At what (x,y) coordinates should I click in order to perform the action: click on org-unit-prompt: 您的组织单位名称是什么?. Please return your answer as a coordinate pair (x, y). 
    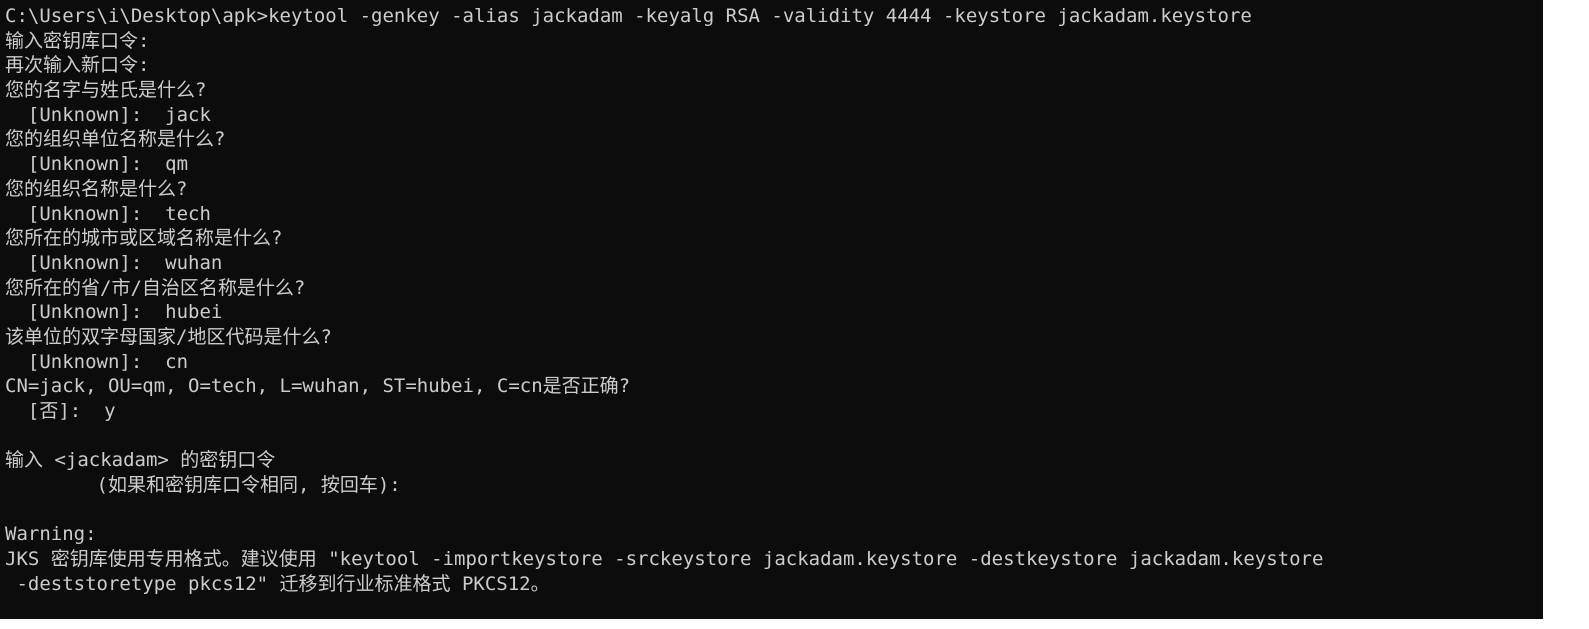
    Looking at the image, I should click on (115, 139).